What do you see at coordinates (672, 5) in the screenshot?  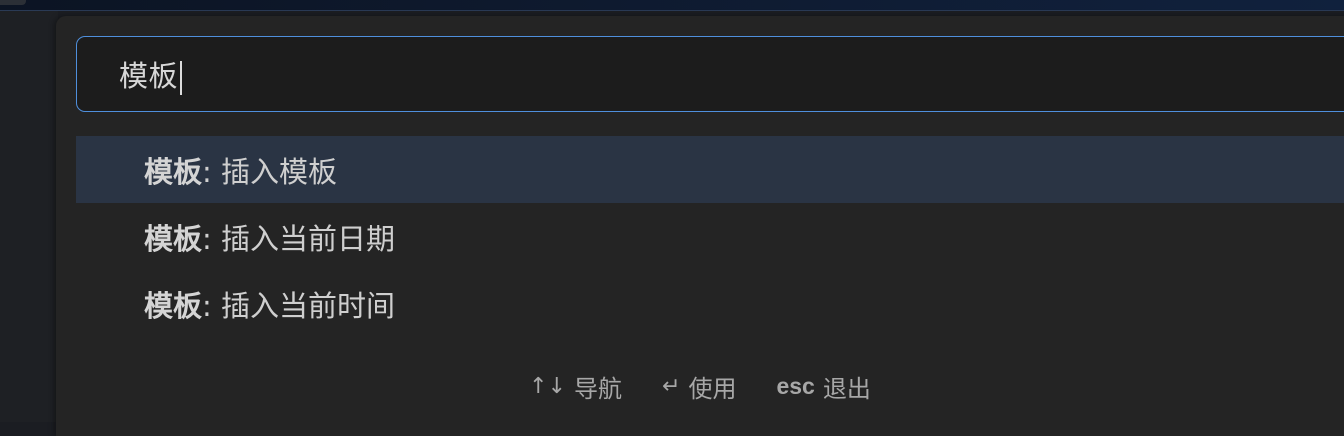 I see `window-top-bar` at bounding box center [672, 5].